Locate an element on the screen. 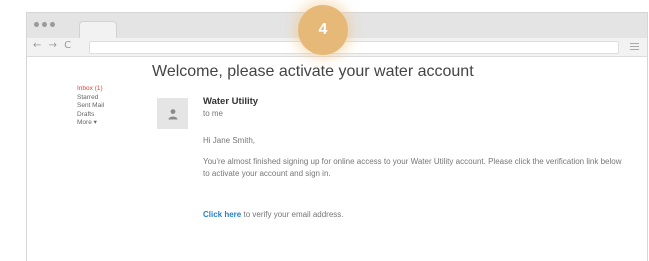 This screenshot has height=261, width=649. verify-line: Click here to verify your email address. is located at coordinates (273, 214).